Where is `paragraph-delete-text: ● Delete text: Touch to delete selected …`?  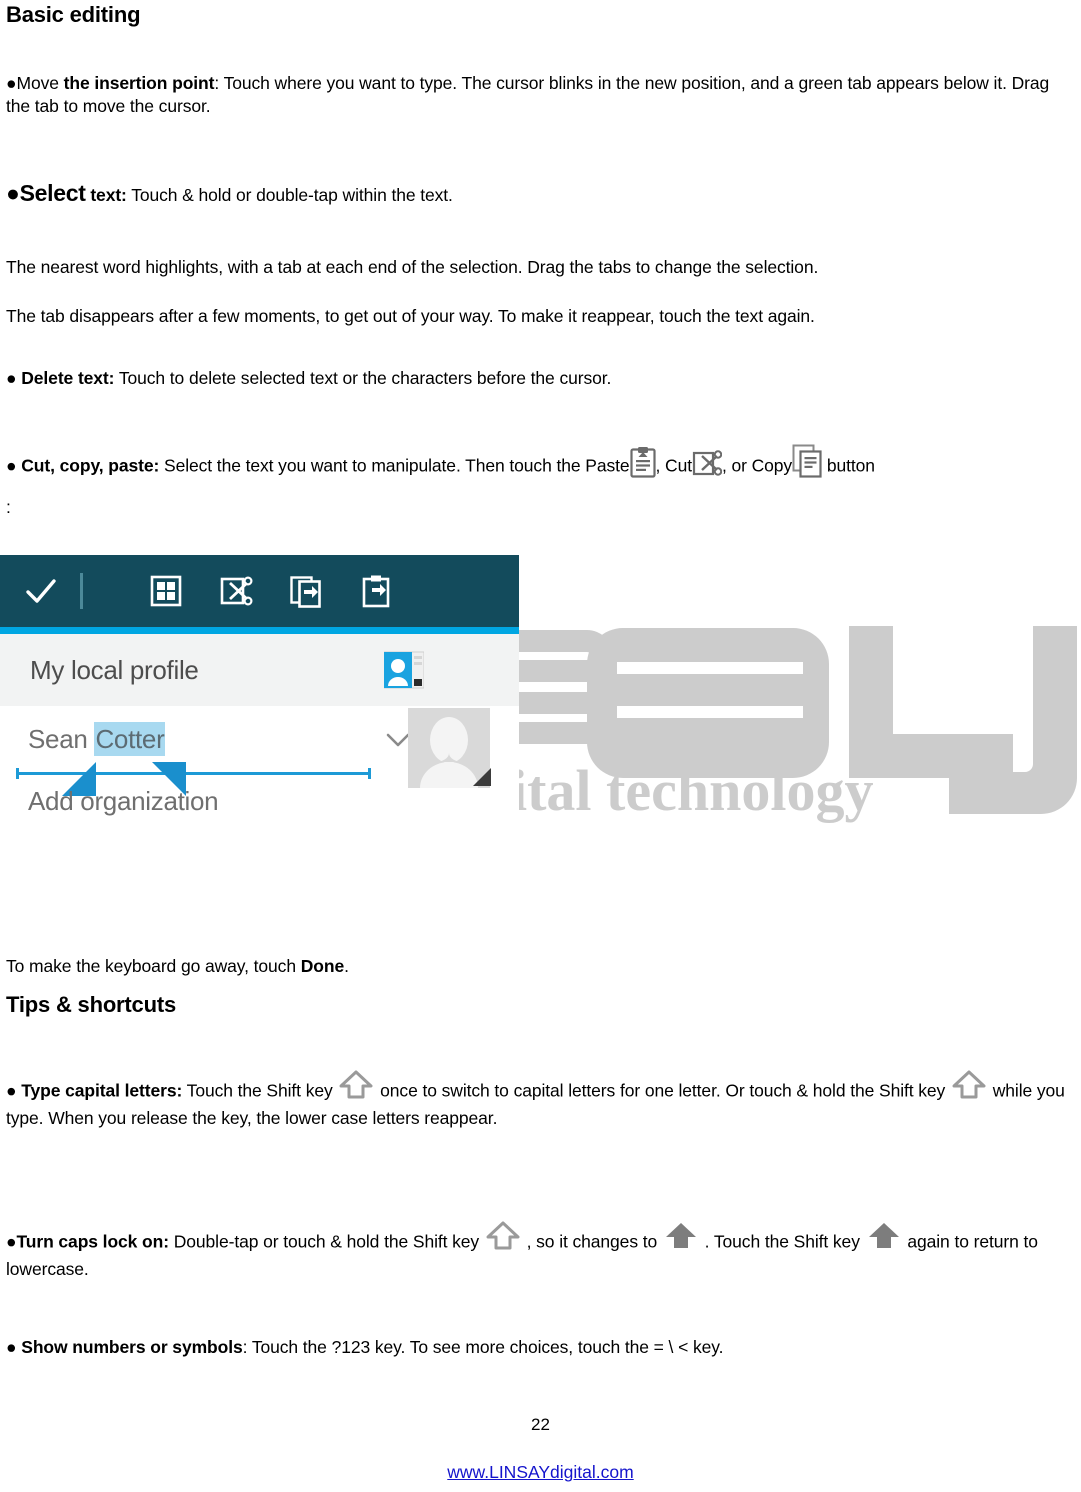
paragraph-delete-text: ● Delete text: Touch to delete selected … is located at coordinates (540, 378).